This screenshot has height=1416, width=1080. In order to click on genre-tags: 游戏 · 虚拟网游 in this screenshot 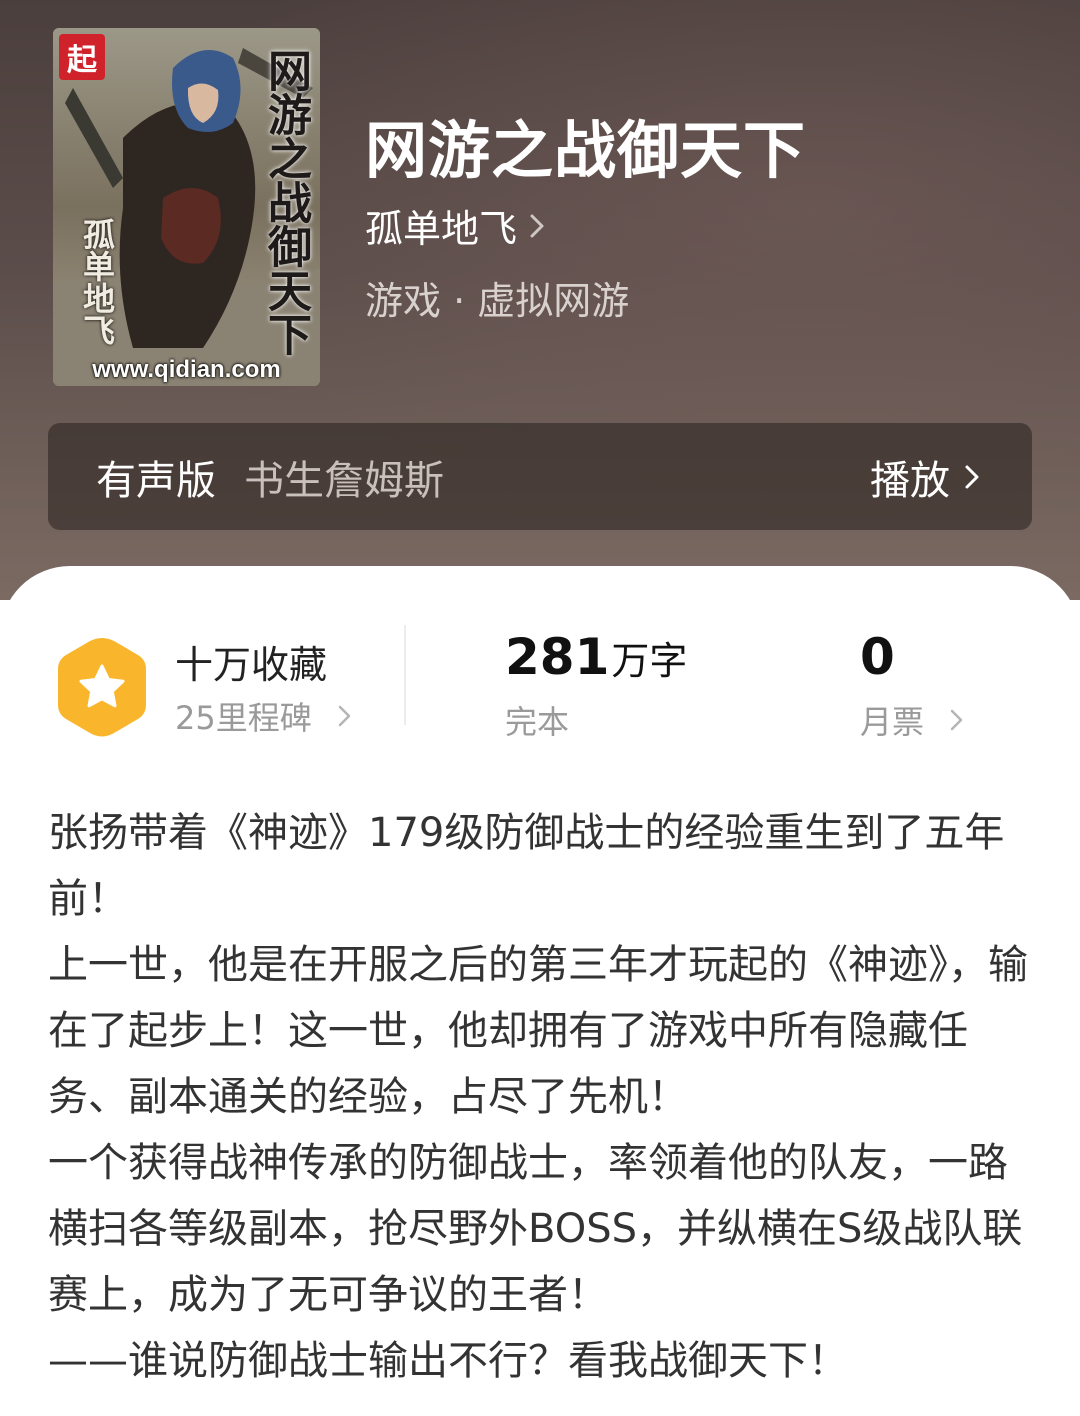, I will do `click(497, 297)`.